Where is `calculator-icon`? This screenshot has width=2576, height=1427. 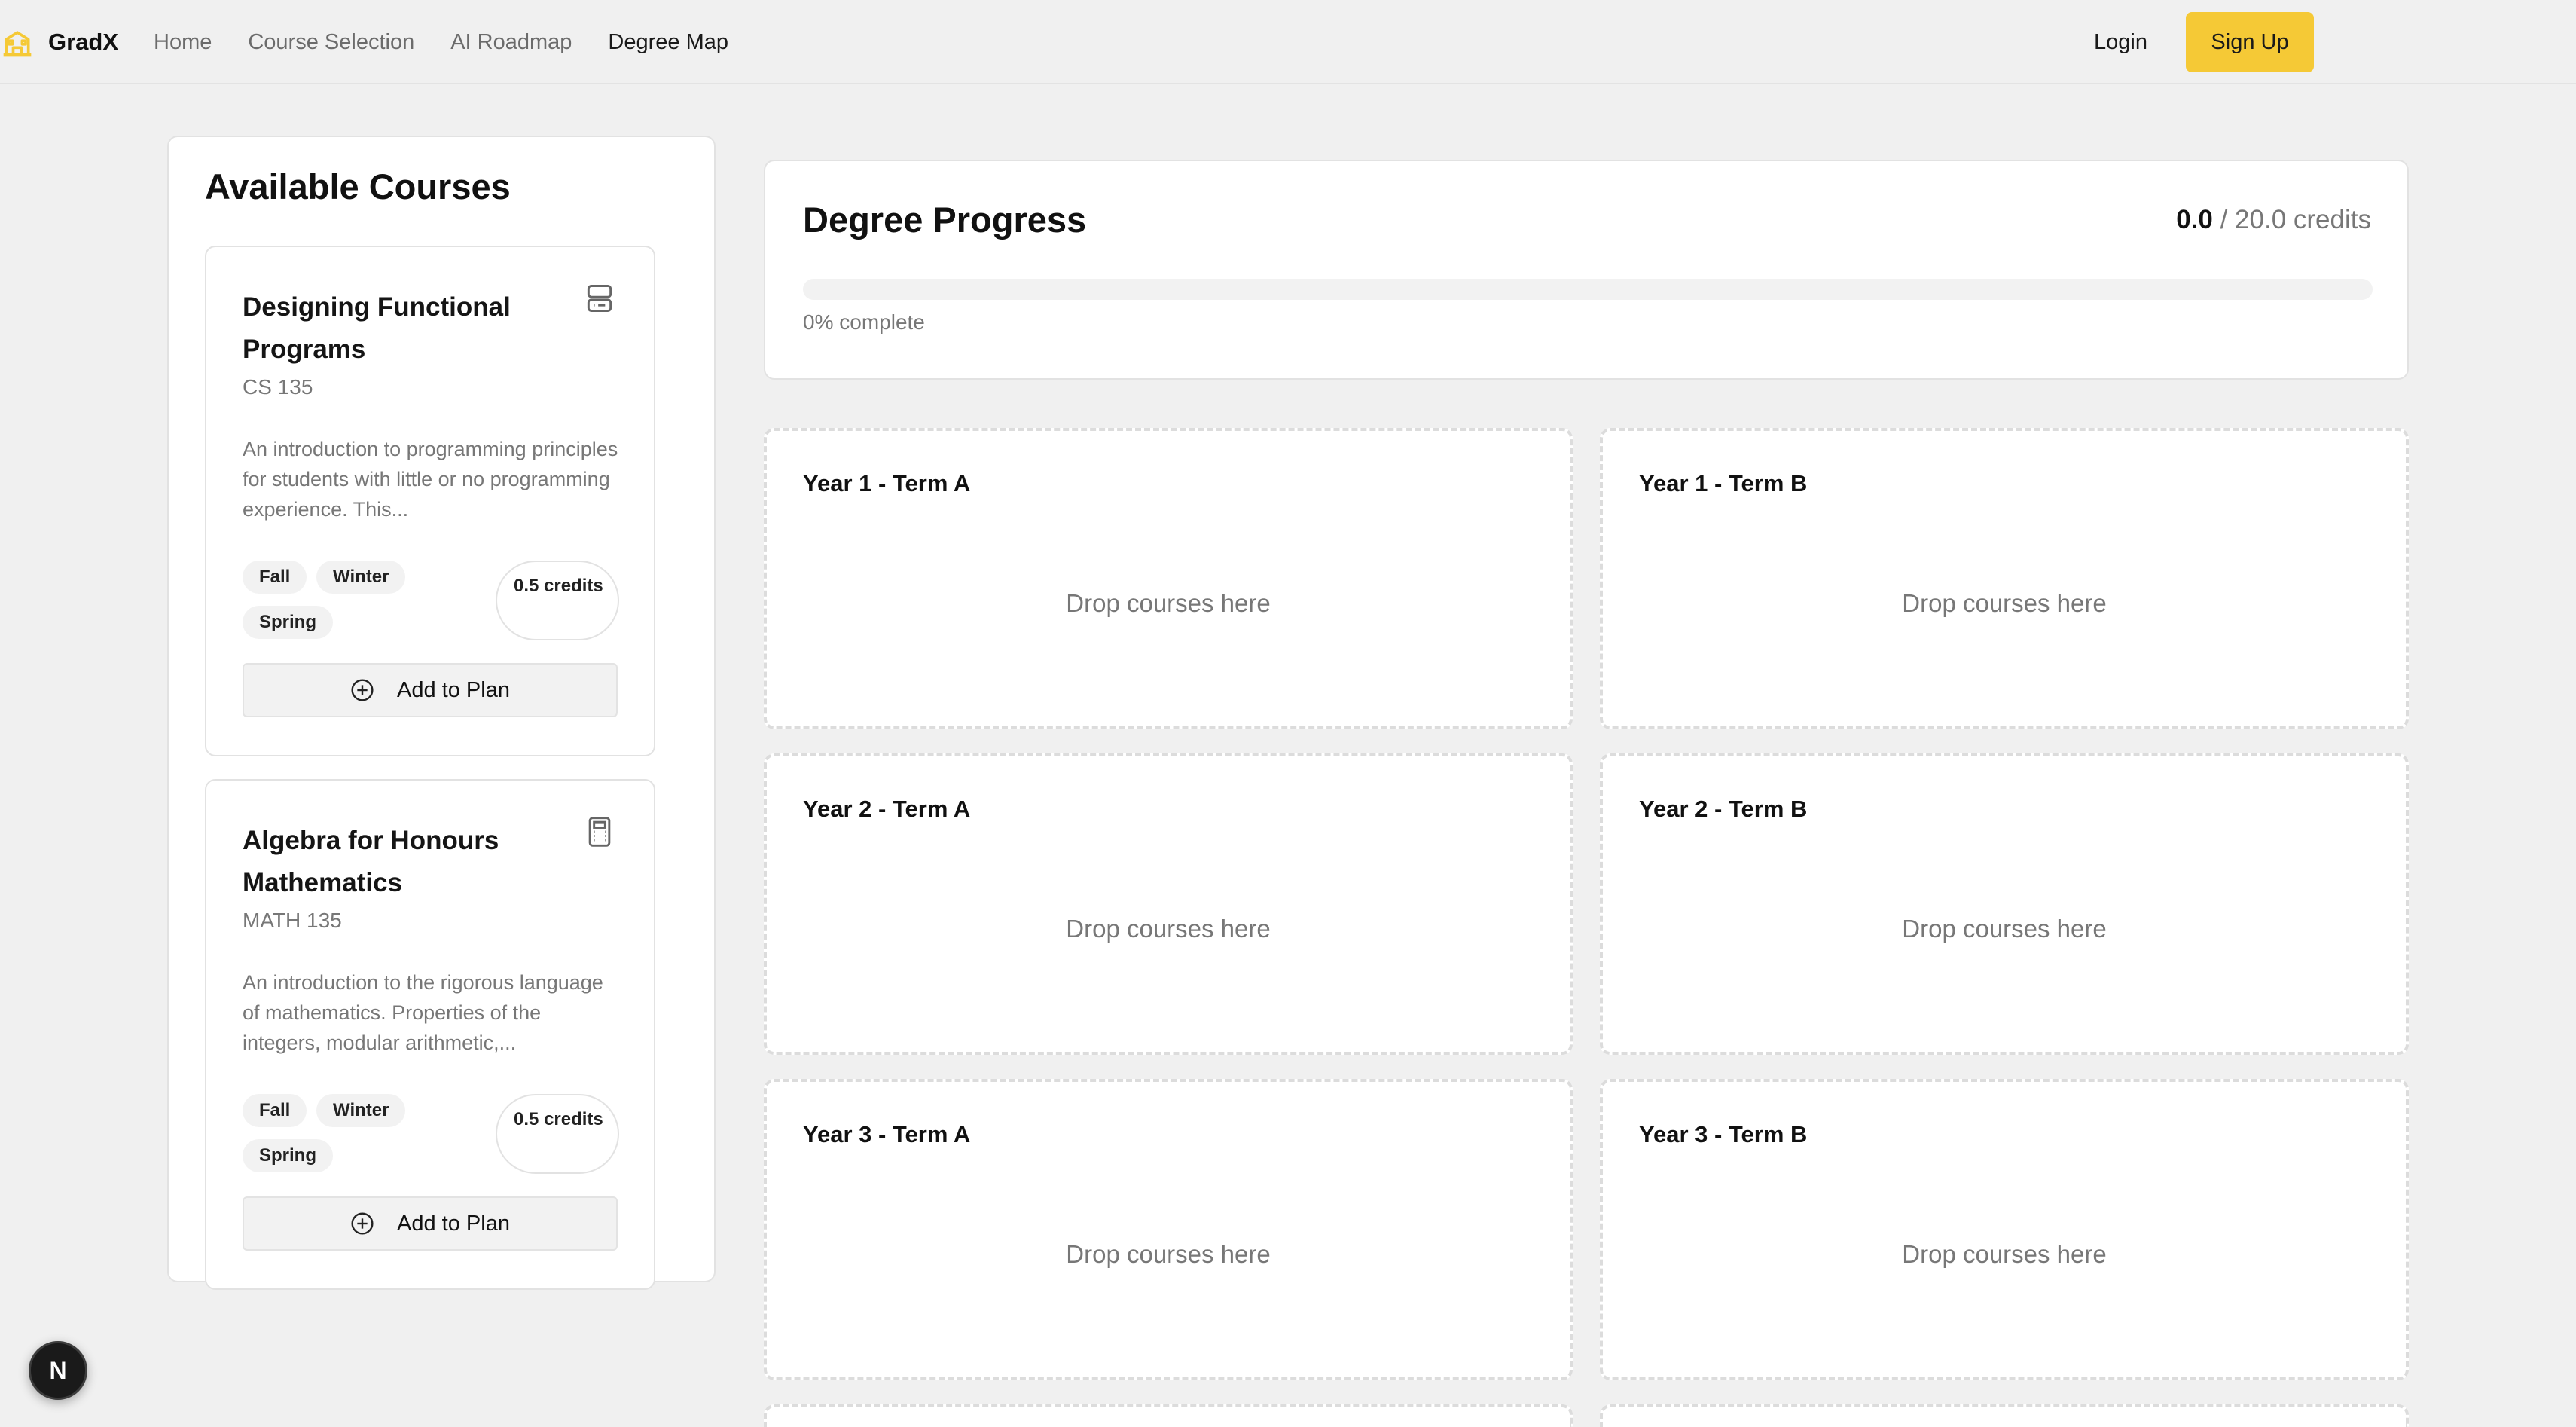 calculator-icon is located at coordinates (600, 832).